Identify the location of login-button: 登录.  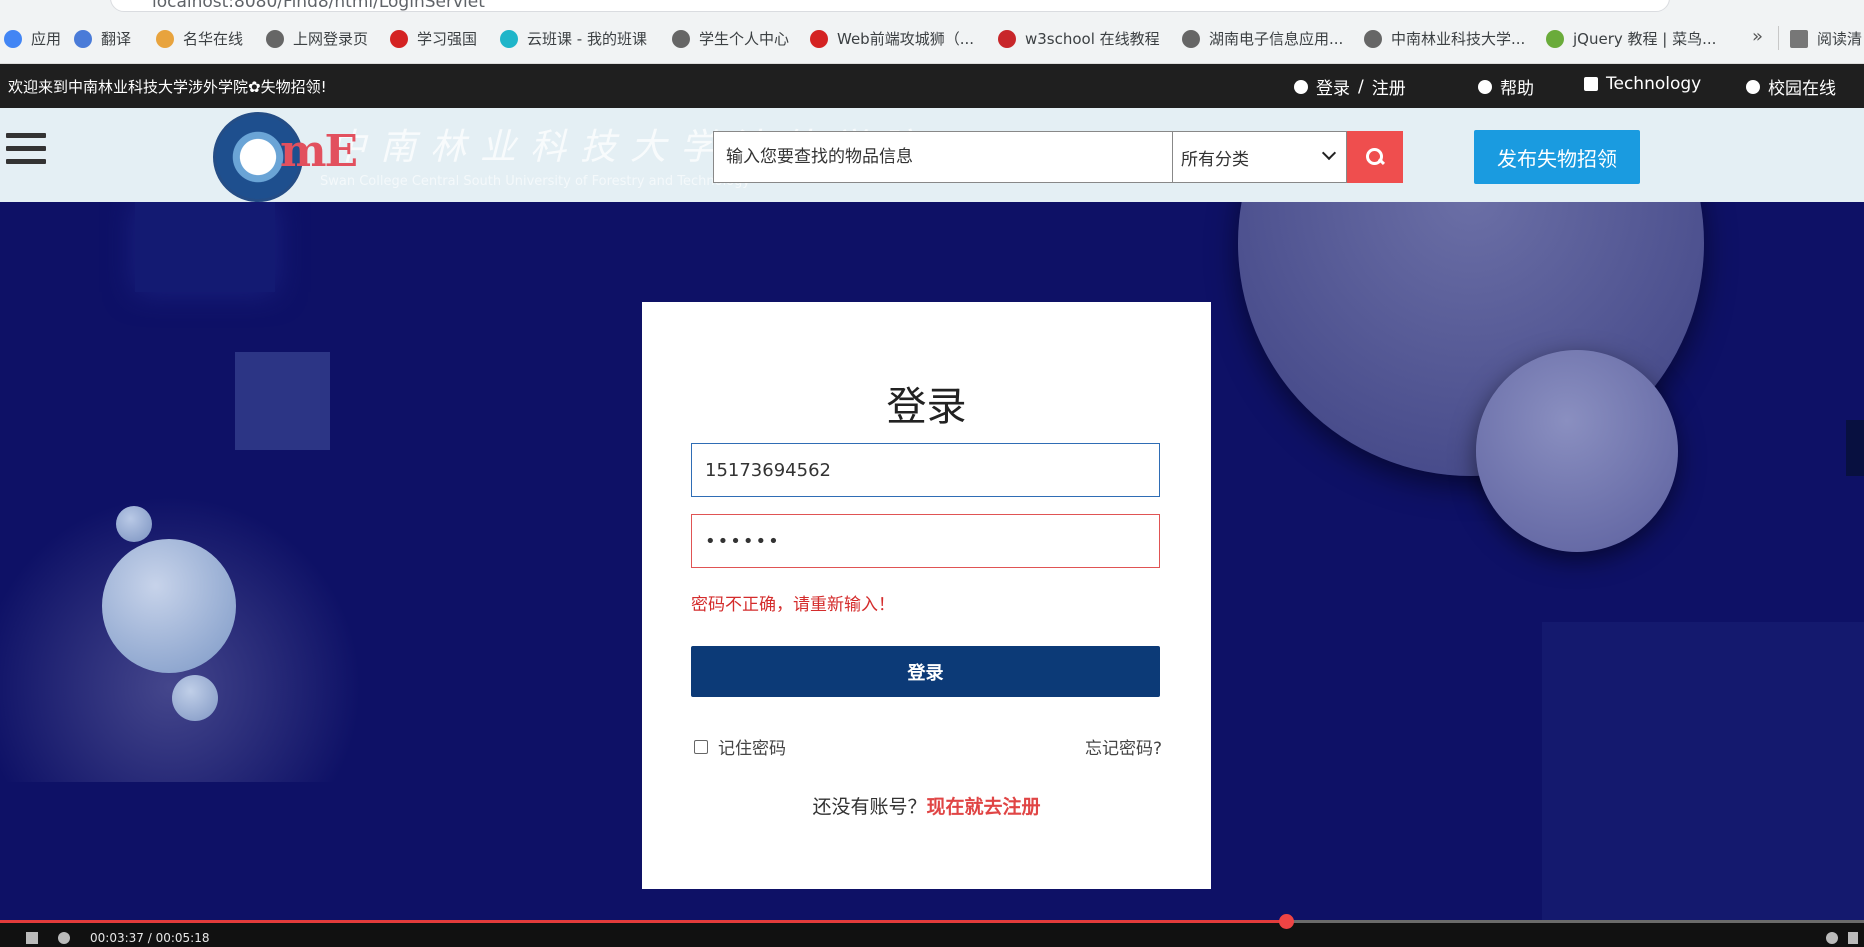
(925, 671).